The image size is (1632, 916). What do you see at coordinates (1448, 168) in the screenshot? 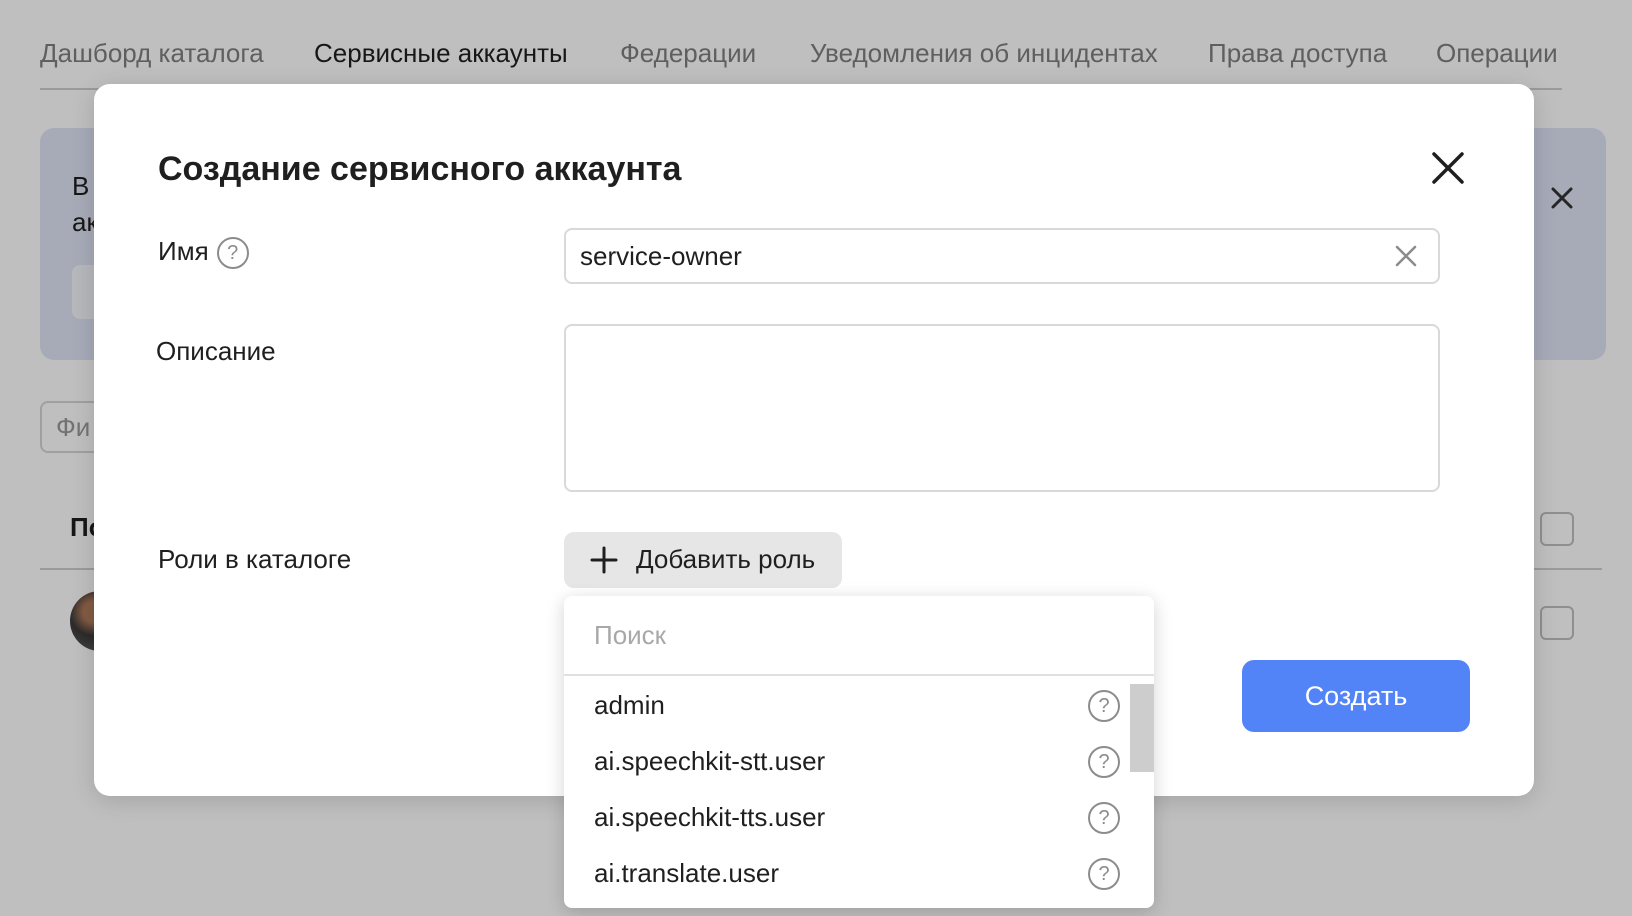
I see `close-icon` at bounding box center [1448, 168].